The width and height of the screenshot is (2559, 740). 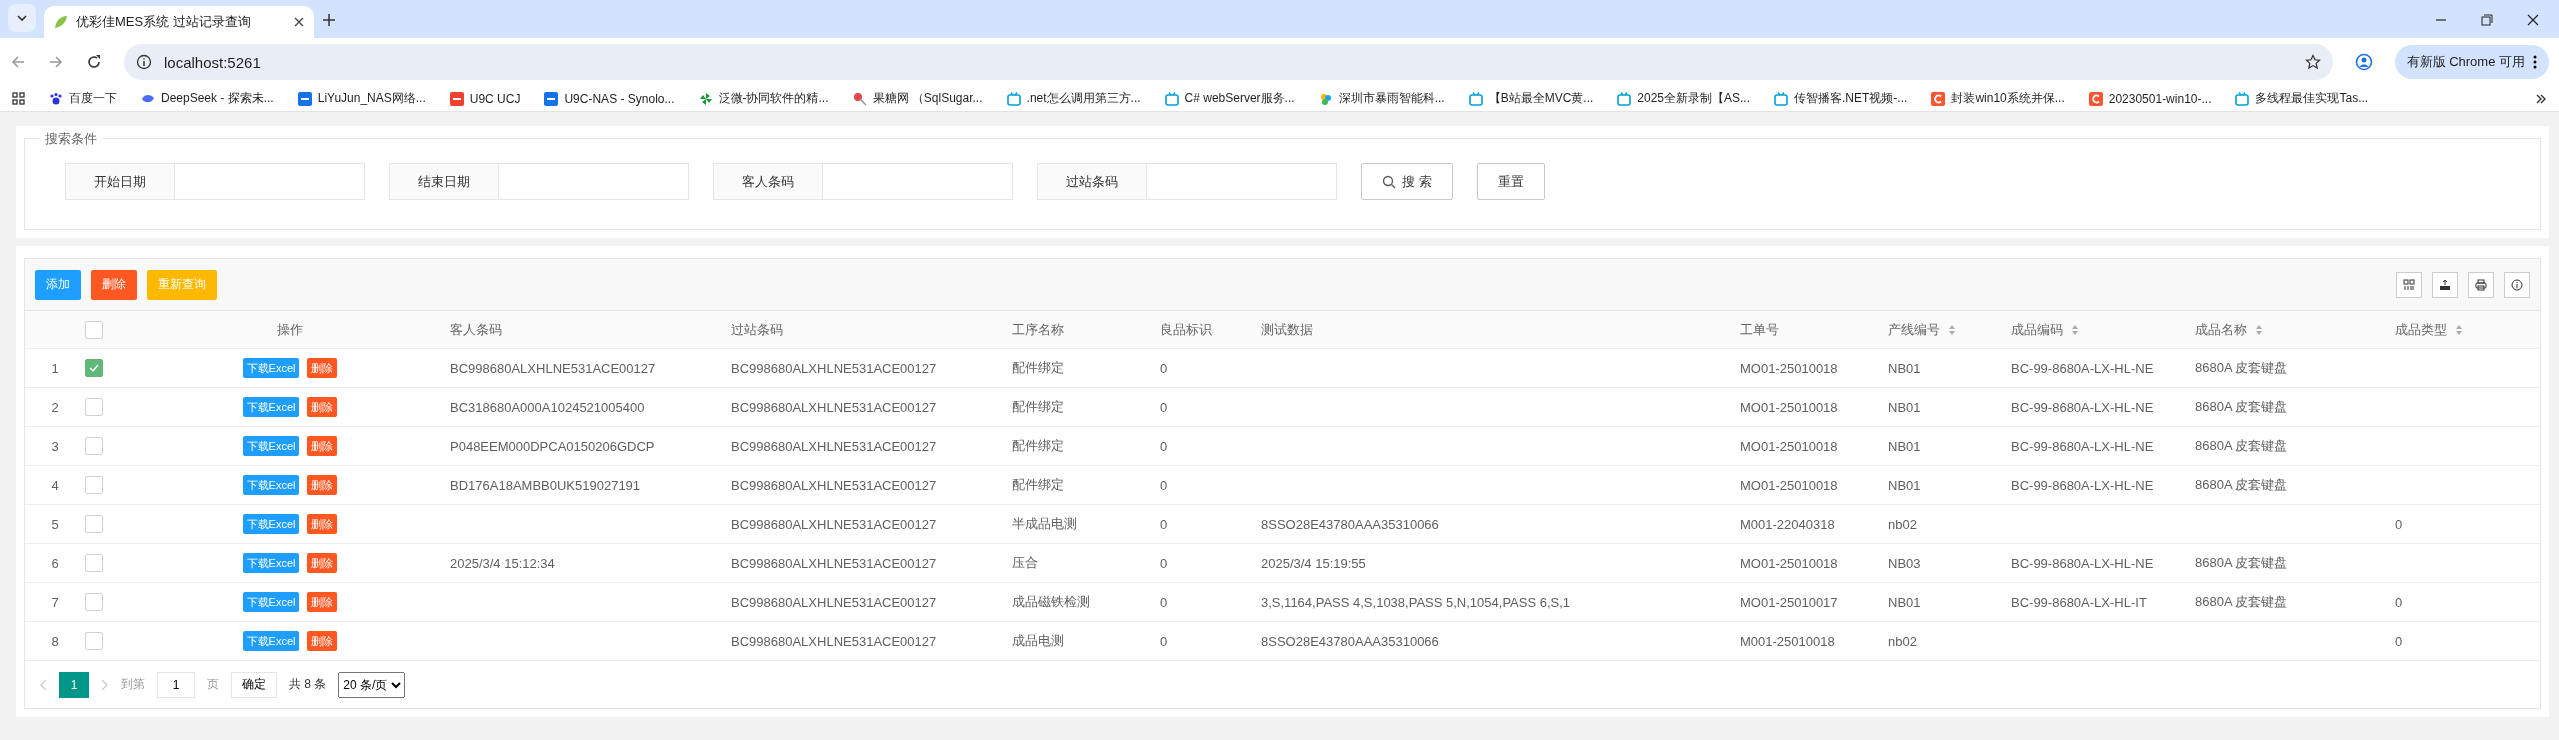 What do you see at coordinates (1228, 62) in the screenshot?
I see `address-bar: localhost:5261` at bounding box center [1228, 62].